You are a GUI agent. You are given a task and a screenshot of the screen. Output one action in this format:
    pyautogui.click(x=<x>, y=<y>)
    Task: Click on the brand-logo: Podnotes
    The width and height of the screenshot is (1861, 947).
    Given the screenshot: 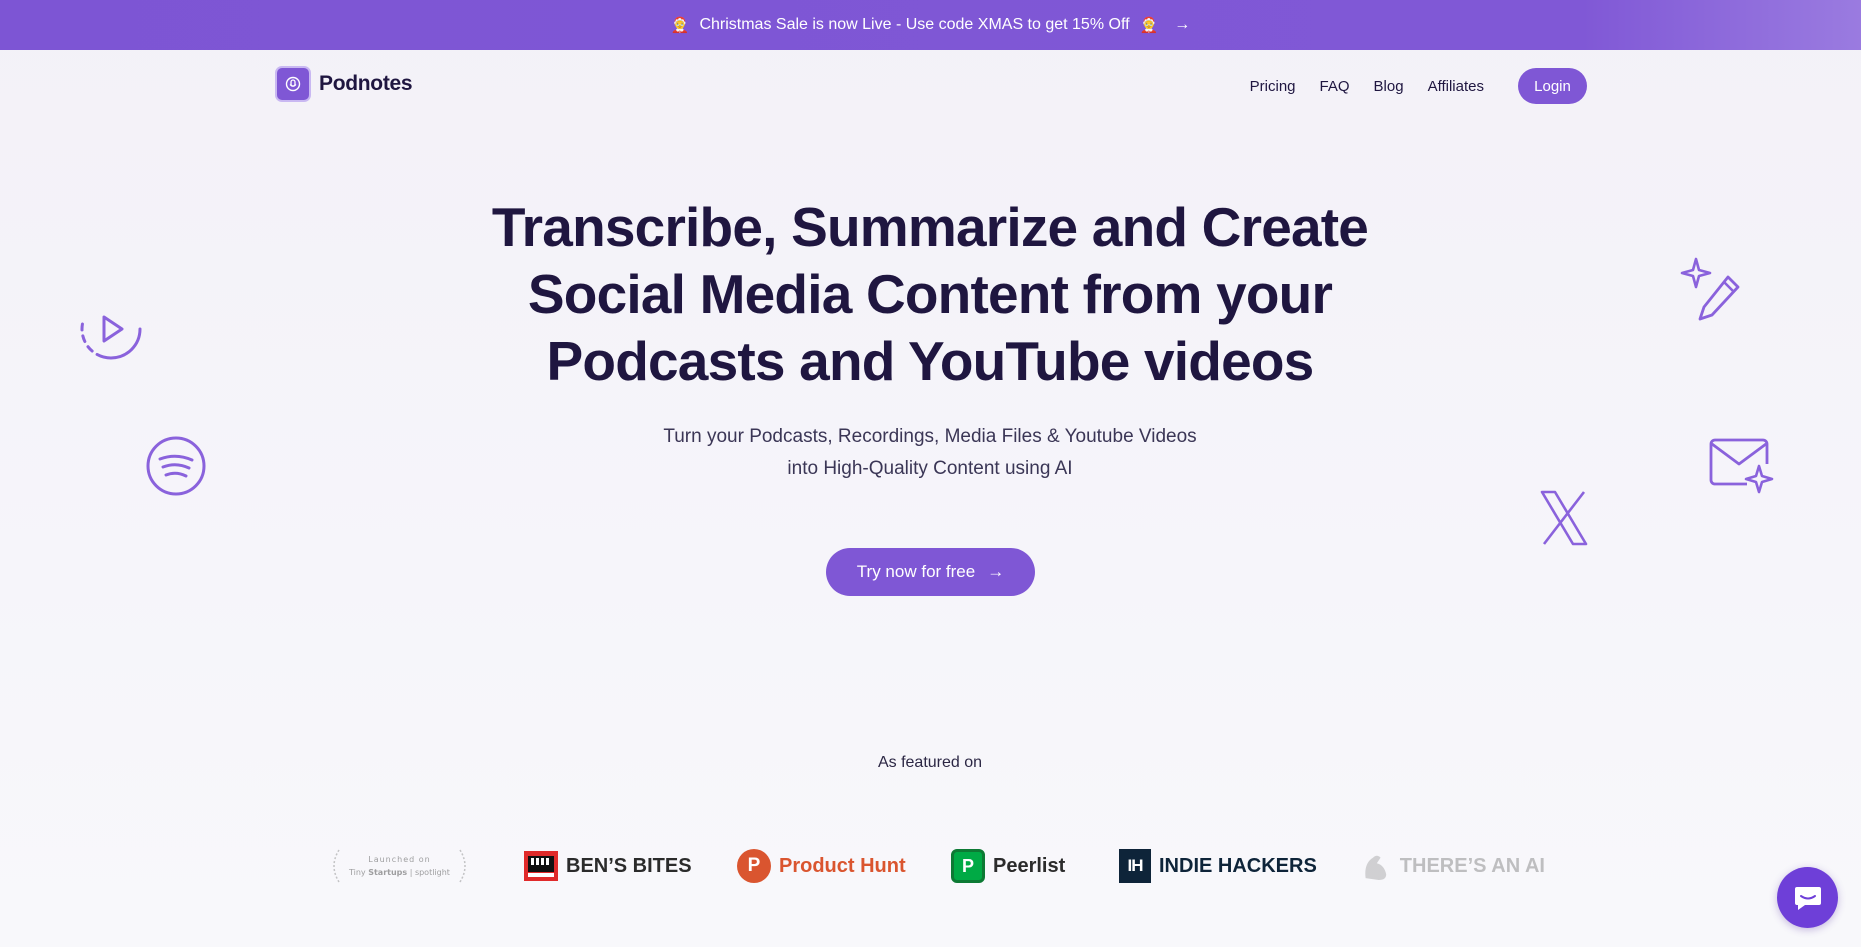 What is the action you would take?
    pyautogui.click(x=344, y=84)
    